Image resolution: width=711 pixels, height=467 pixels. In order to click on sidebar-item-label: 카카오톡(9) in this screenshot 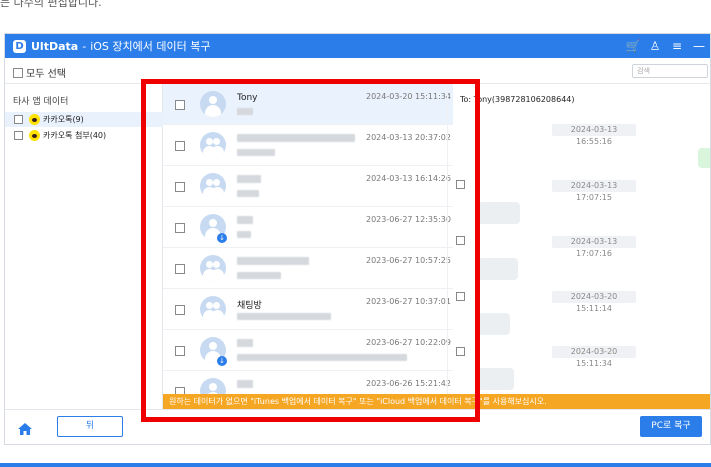, I will do `click(63, 119)`.